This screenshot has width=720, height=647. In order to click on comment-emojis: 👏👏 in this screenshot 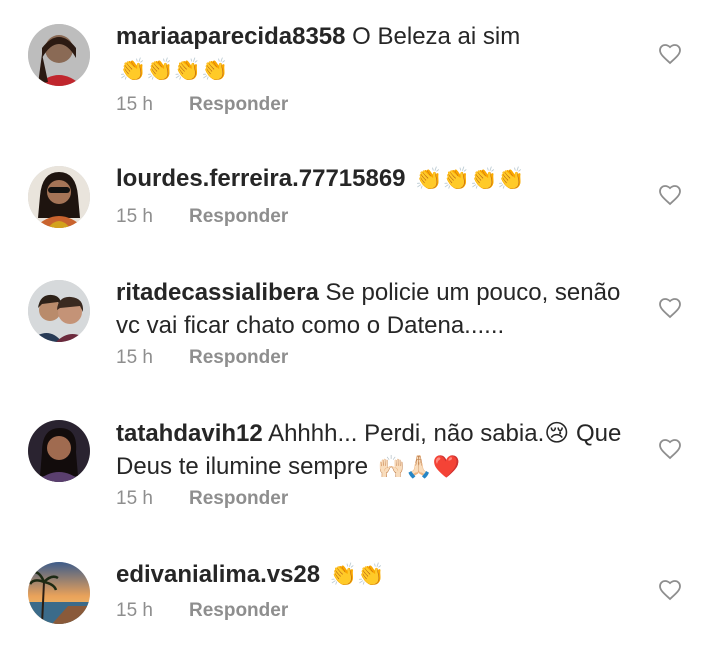, I will do `click(357, 574)`.